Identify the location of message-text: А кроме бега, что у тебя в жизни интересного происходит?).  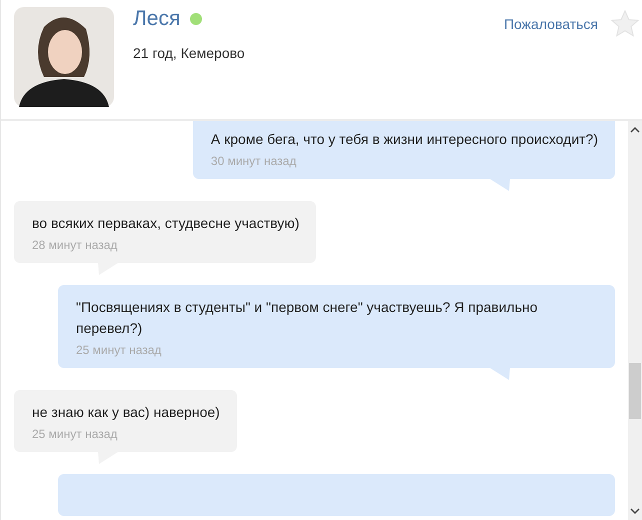
(404, 139).